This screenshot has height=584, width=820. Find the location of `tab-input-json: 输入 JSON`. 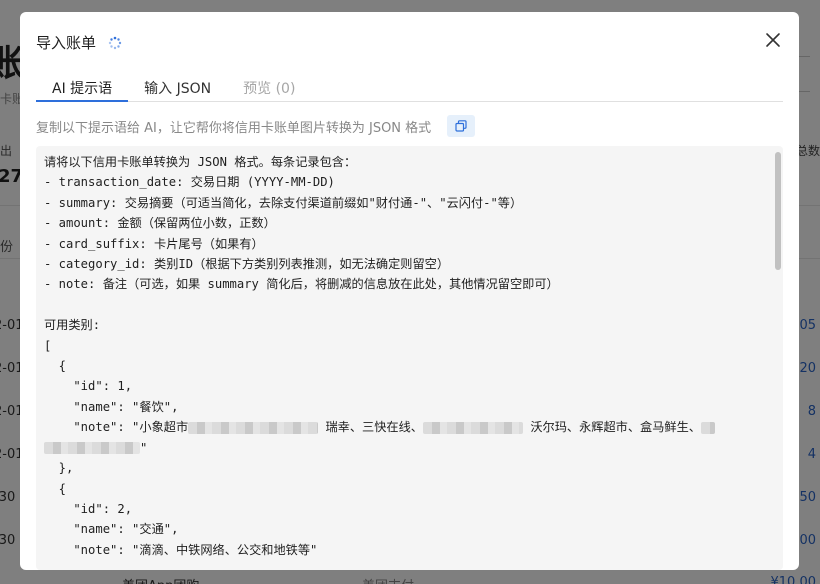

tab-input-json: 输入 JSON is located at coordinates (177, 86).